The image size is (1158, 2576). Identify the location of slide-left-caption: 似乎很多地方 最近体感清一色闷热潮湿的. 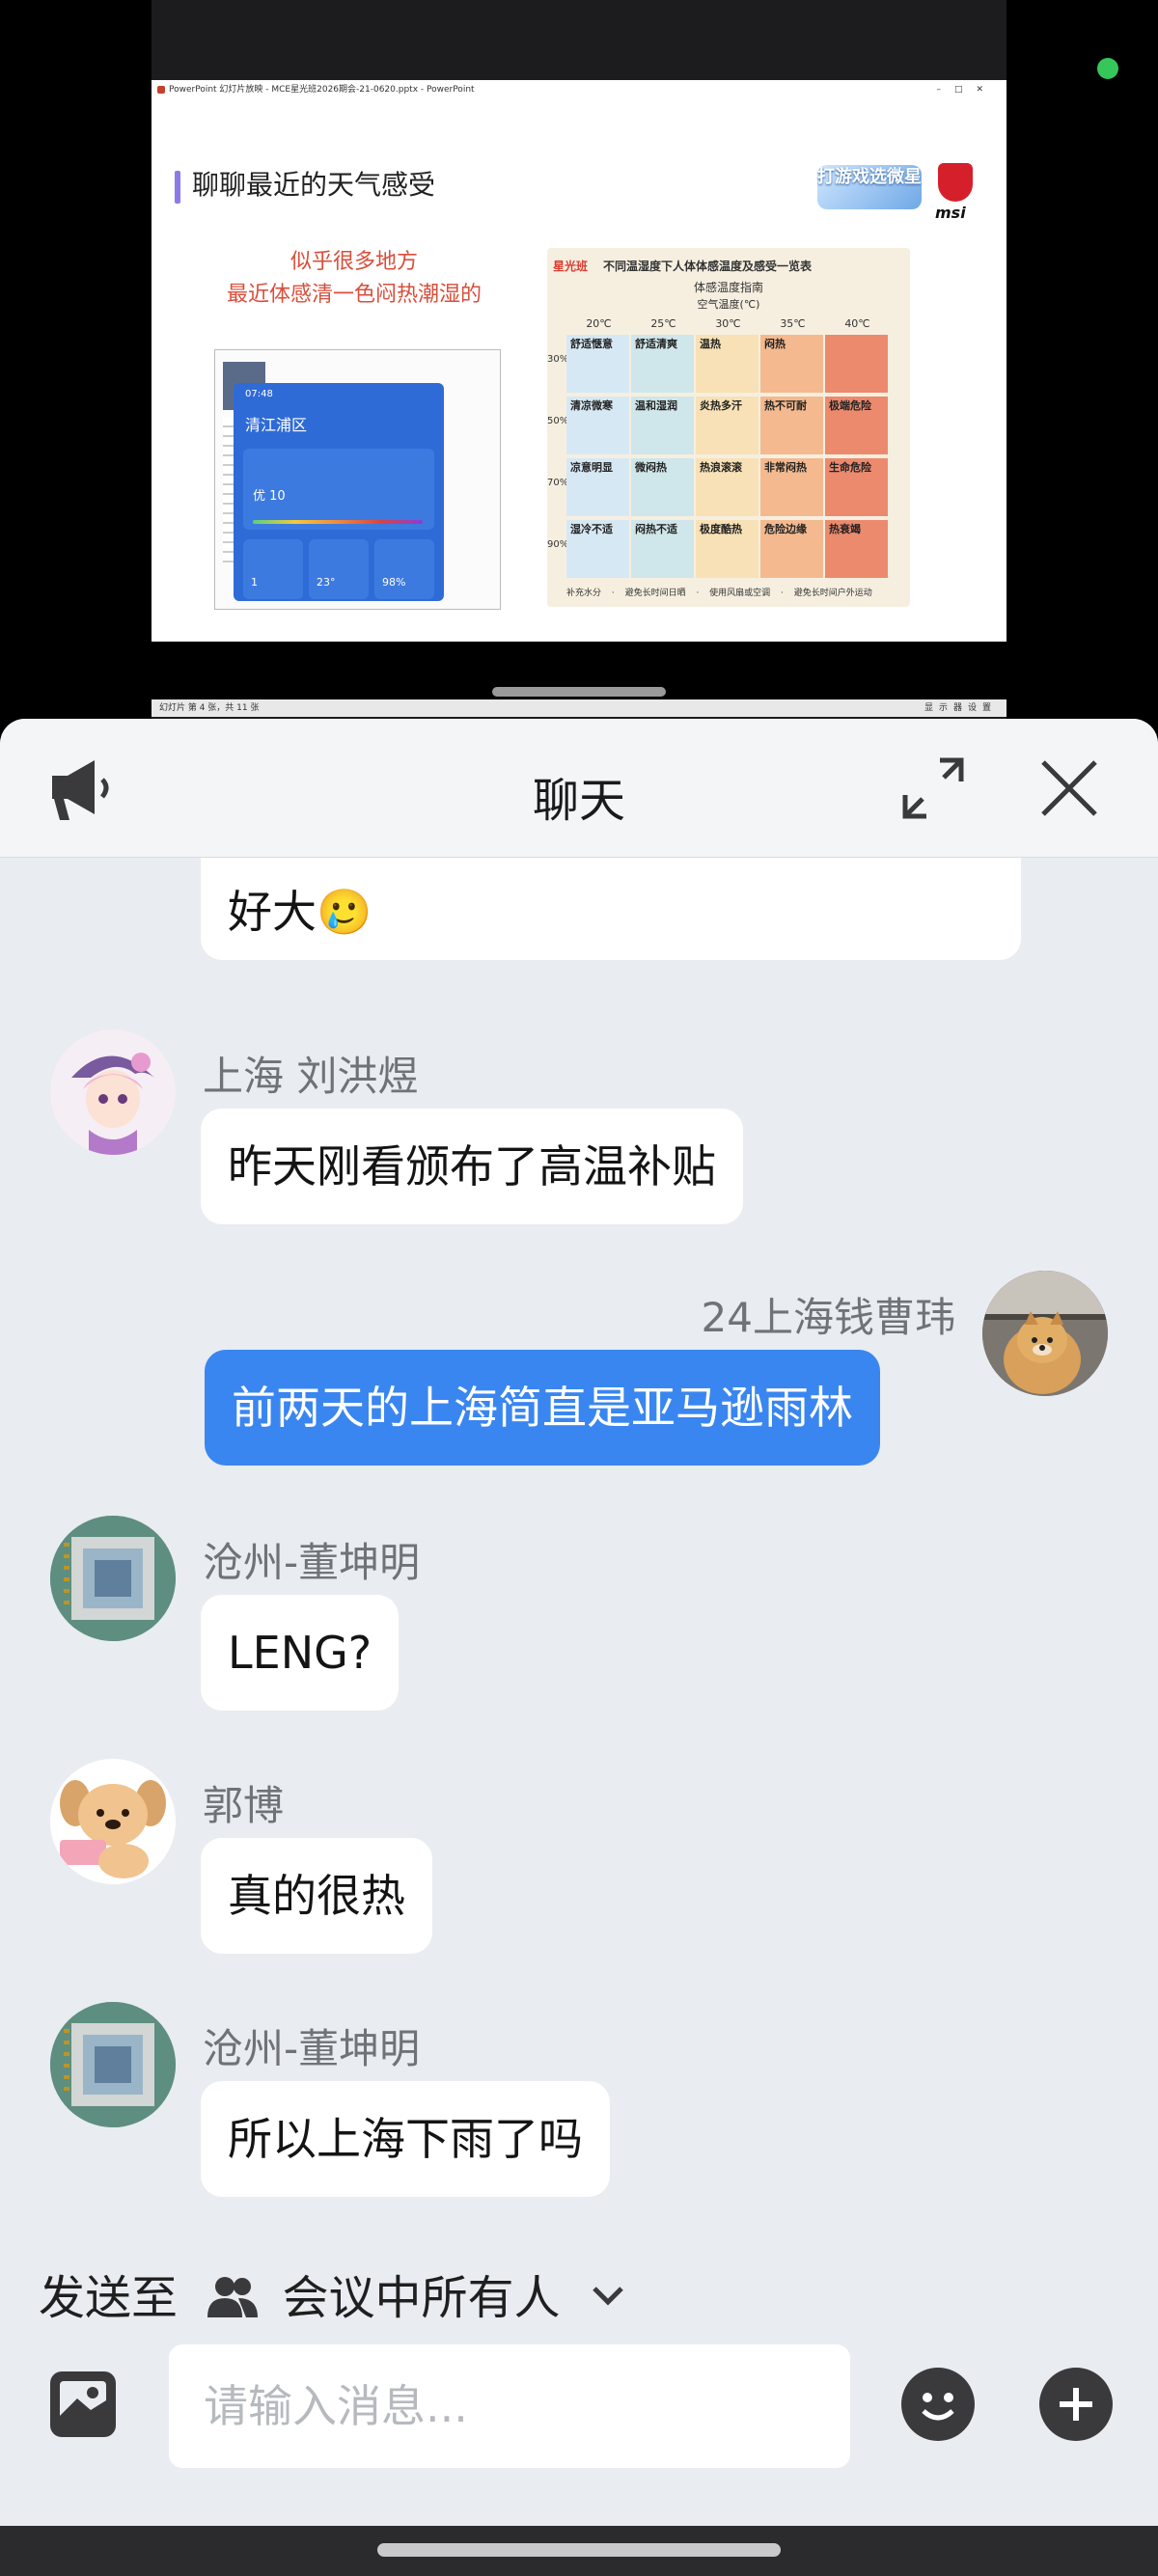
(354, 279).